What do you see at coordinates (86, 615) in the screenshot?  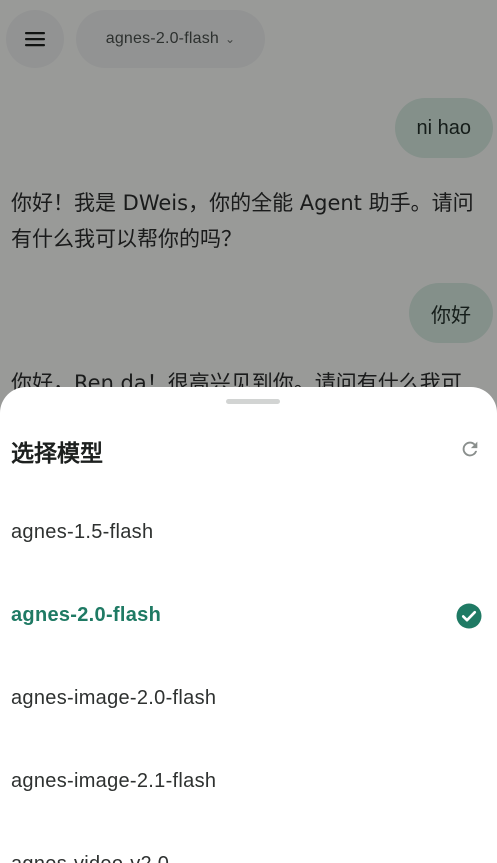 I see `model-option-label: agnes-2.0-flash` at bounding box center [86, 615].